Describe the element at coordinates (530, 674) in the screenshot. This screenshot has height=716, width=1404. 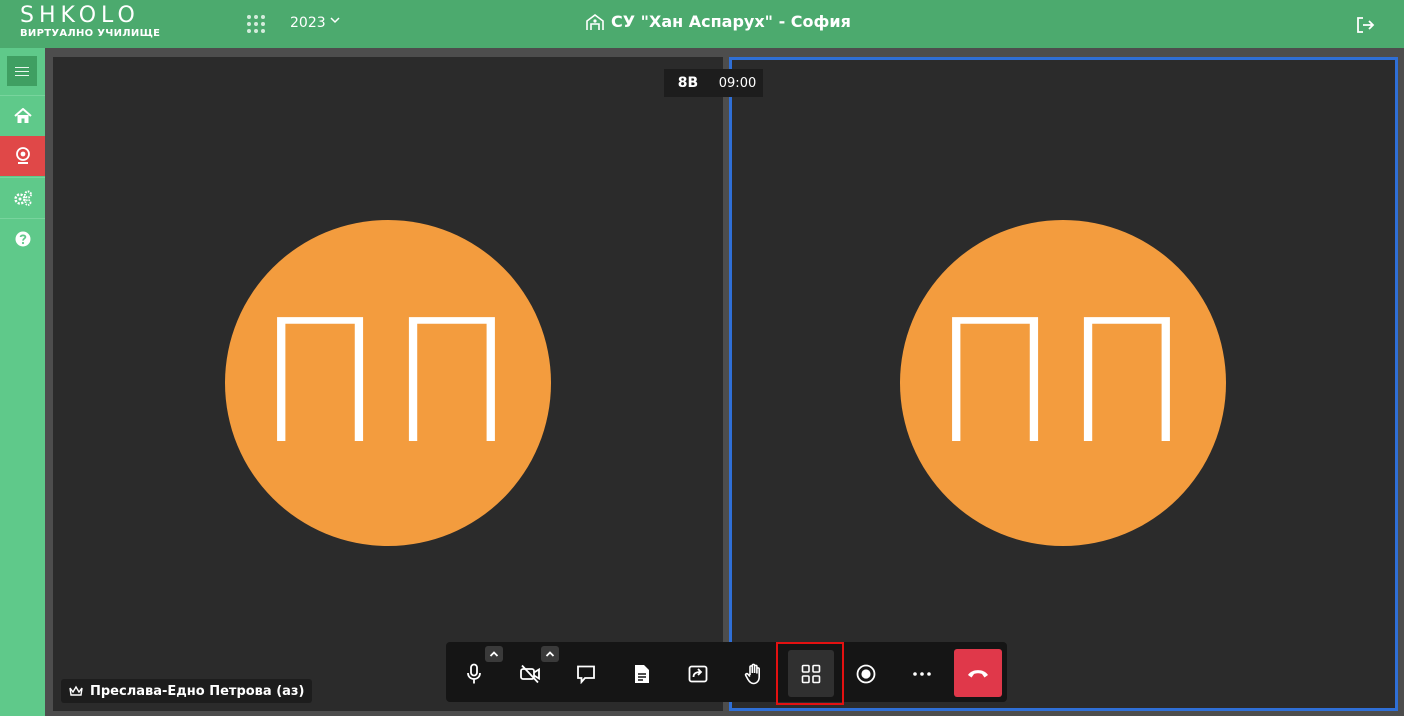
I see `camera-off-icon` at that location.